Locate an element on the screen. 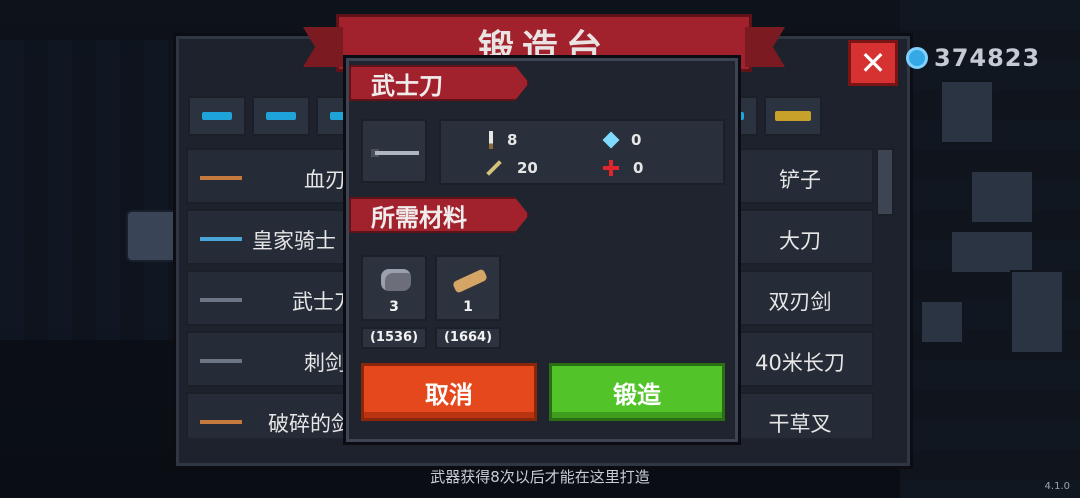 The height and width of the screenshot is (498, 1080). katana-icon is located at coordinates (397, 153).